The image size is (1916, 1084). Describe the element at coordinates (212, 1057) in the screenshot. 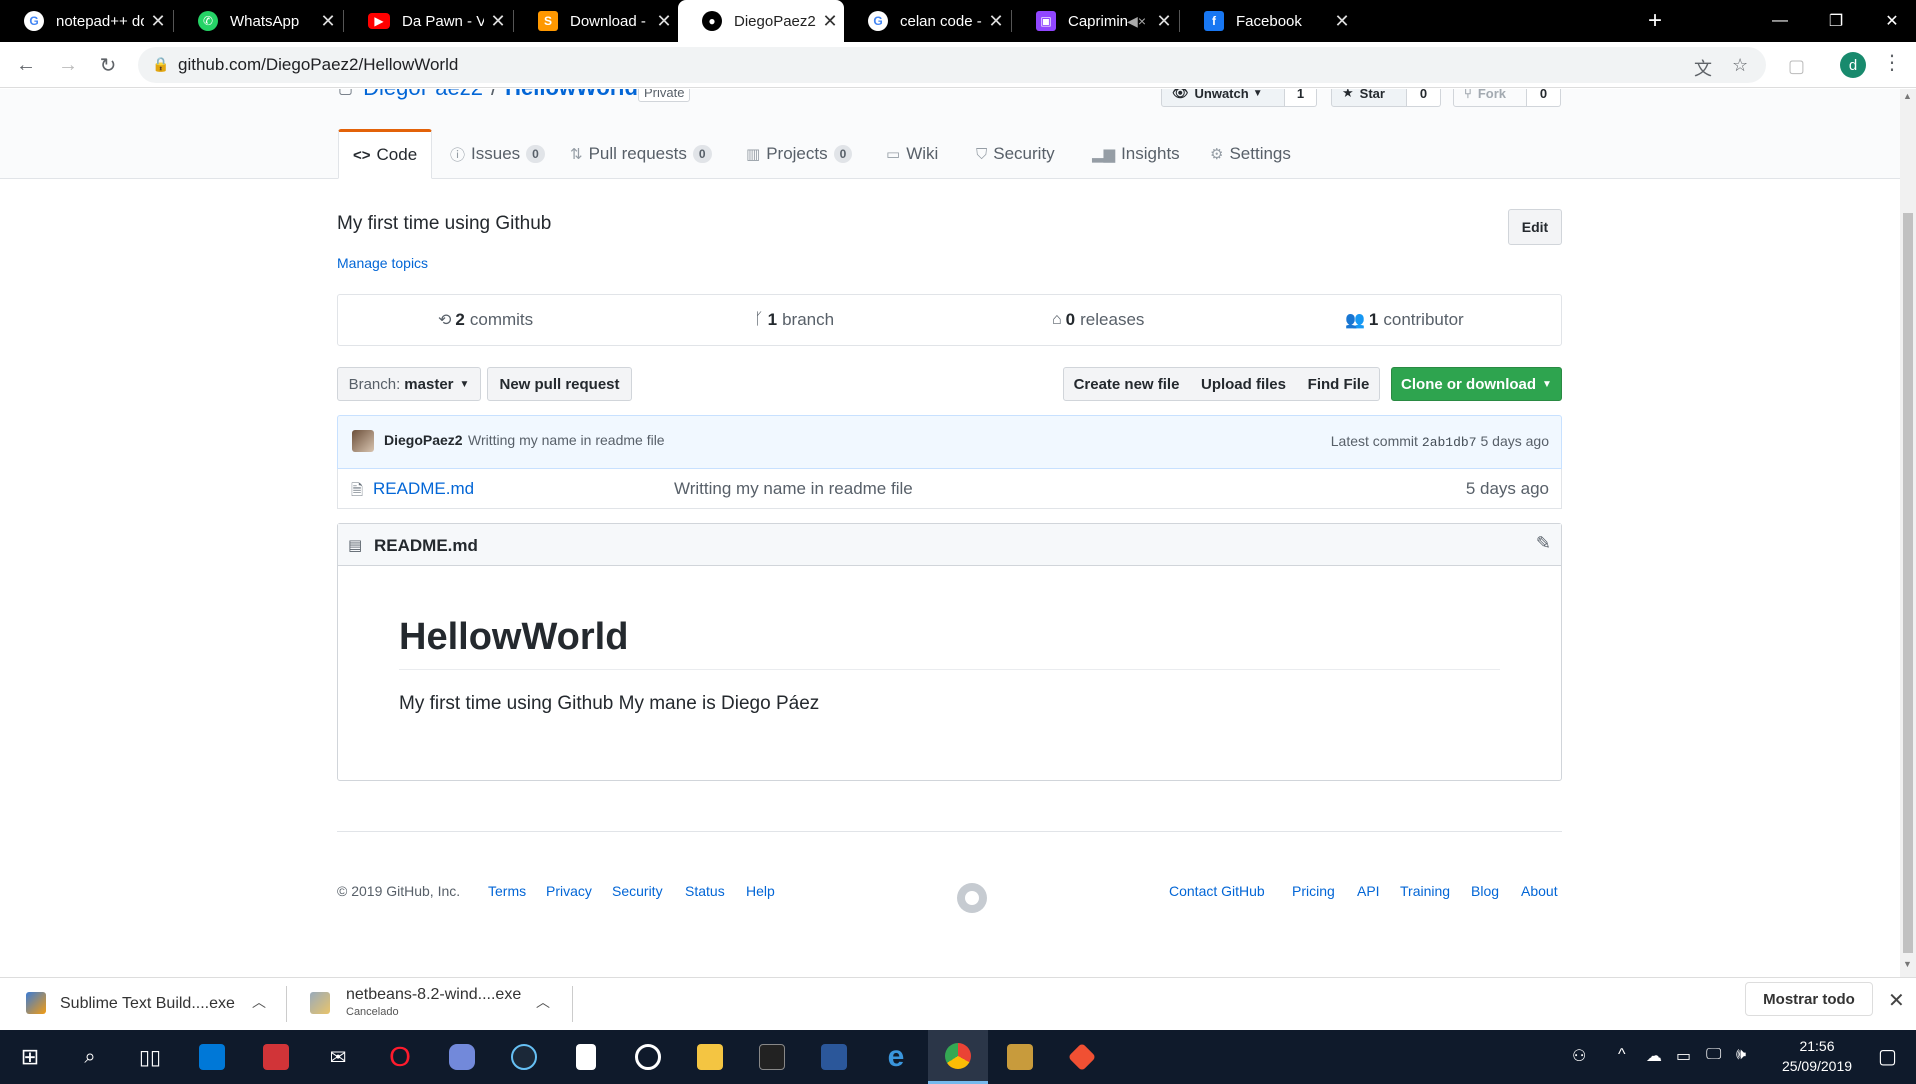

I see `store-icon` at that location.